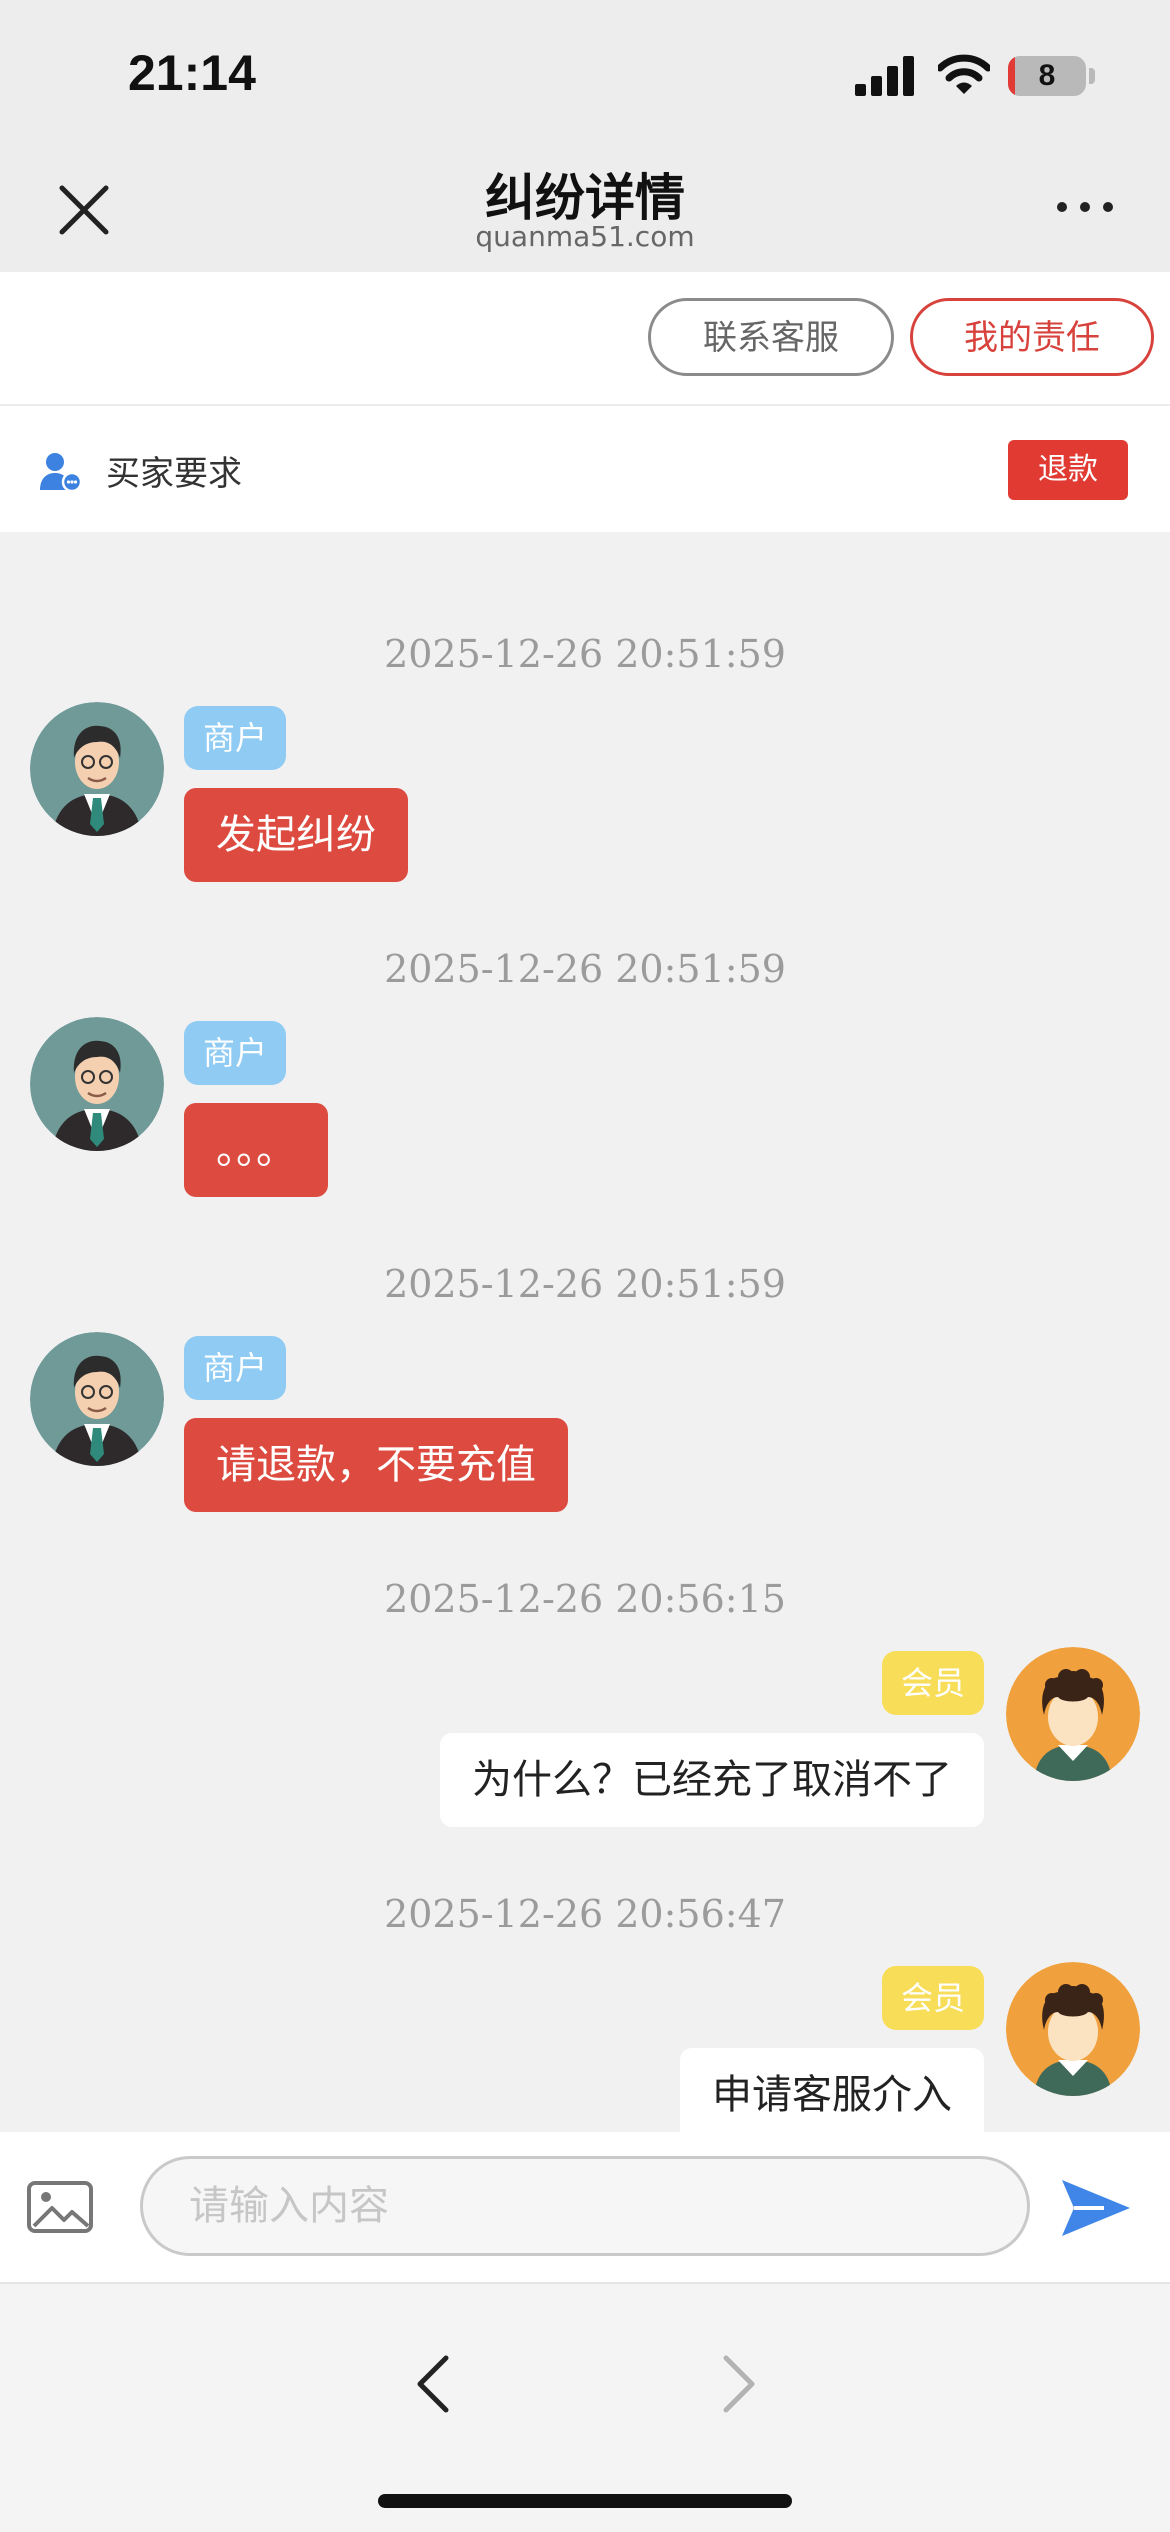 This screenshot has width=1170, height=2532. I want to click on contact-service-button: 联系客服, so click(771, 337).